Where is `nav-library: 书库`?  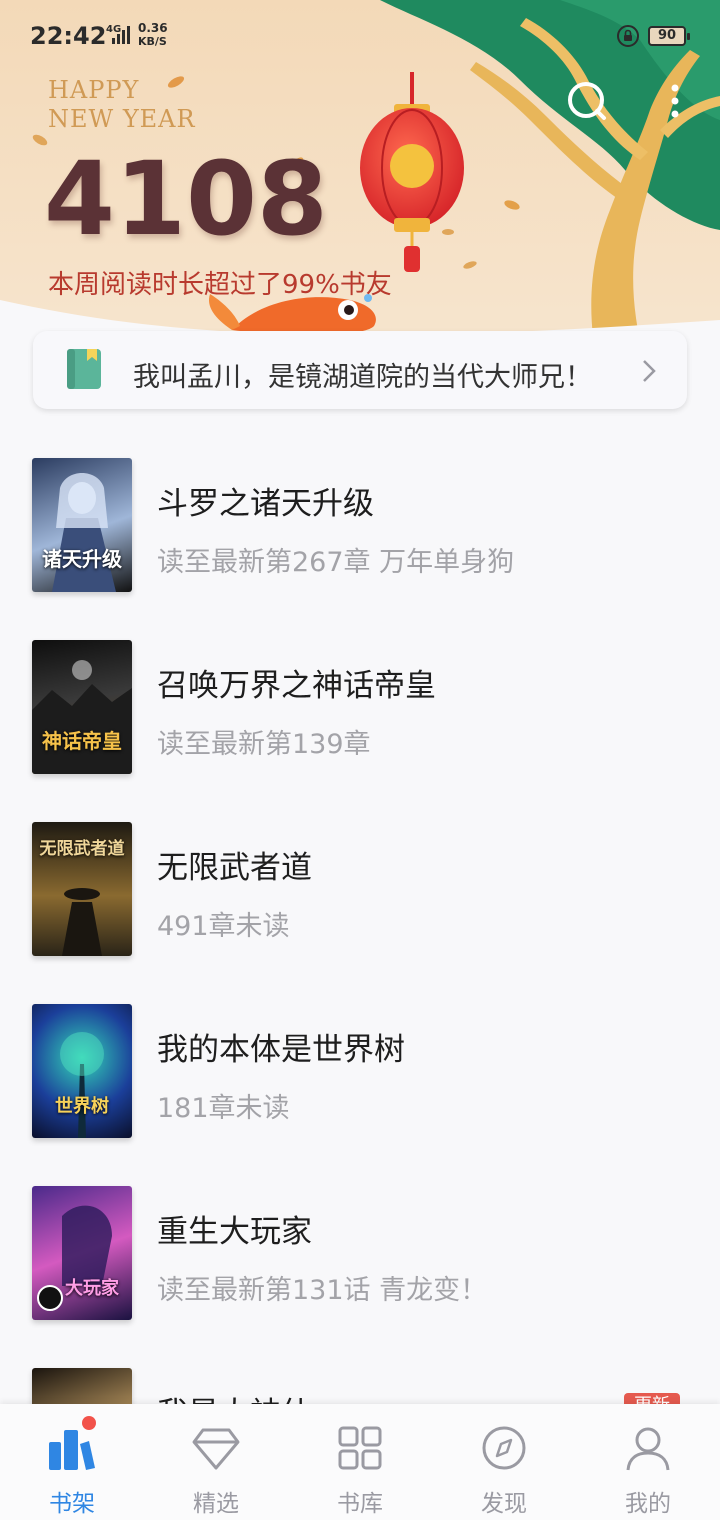
nav-library: 书库 is located at coordinates (360, 1462).